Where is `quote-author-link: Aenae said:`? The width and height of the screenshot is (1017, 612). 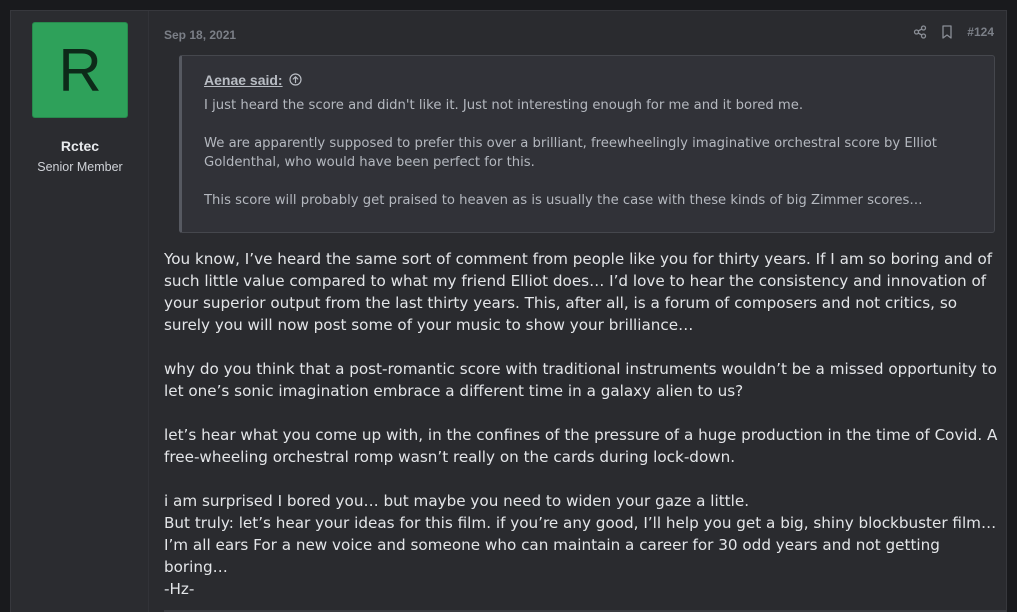
quote-author-link: Aenae said: is located at coordinates (243, 80).